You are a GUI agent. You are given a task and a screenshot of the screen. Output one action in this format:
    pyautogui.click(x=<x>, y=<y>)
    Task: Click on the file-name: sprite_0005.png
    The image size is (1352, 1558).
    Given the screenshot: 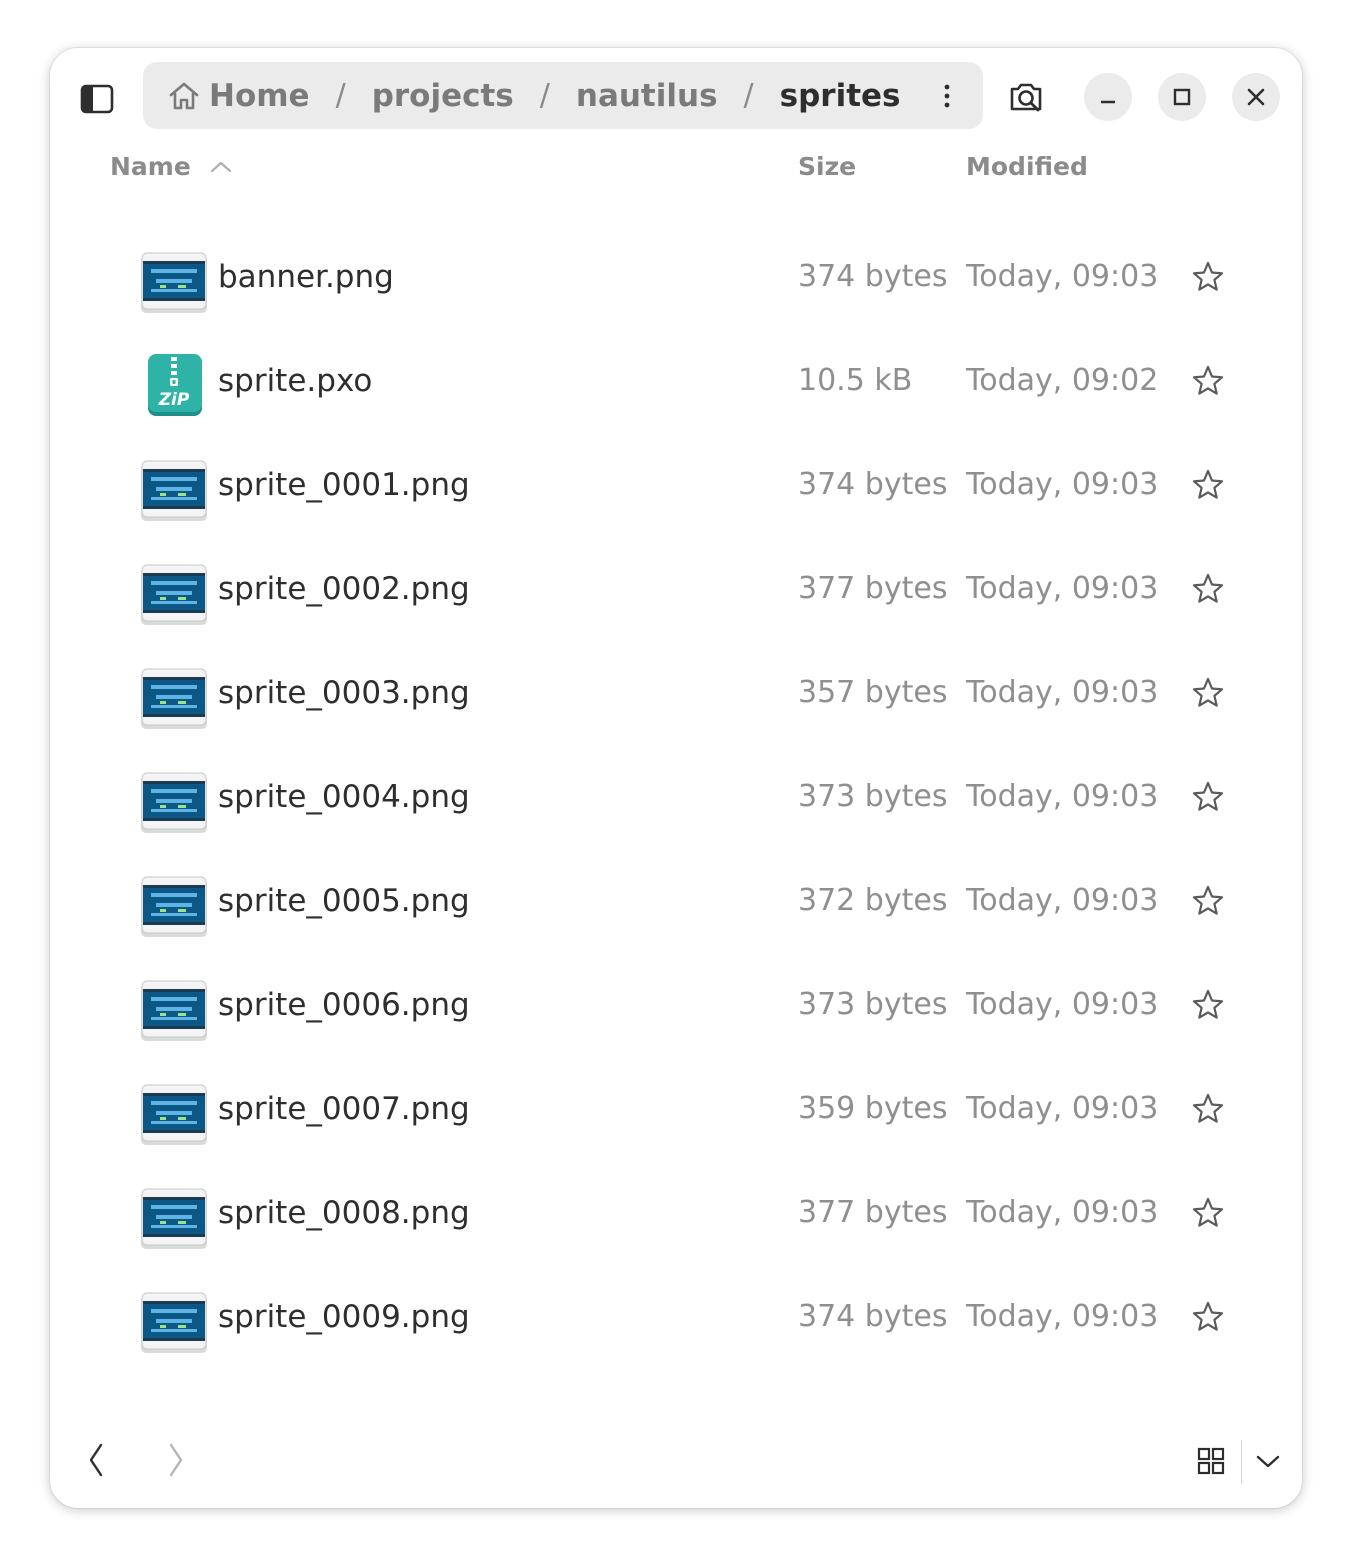 What is the action you would take?
    pyautogui.click(x=344, y=901)
    